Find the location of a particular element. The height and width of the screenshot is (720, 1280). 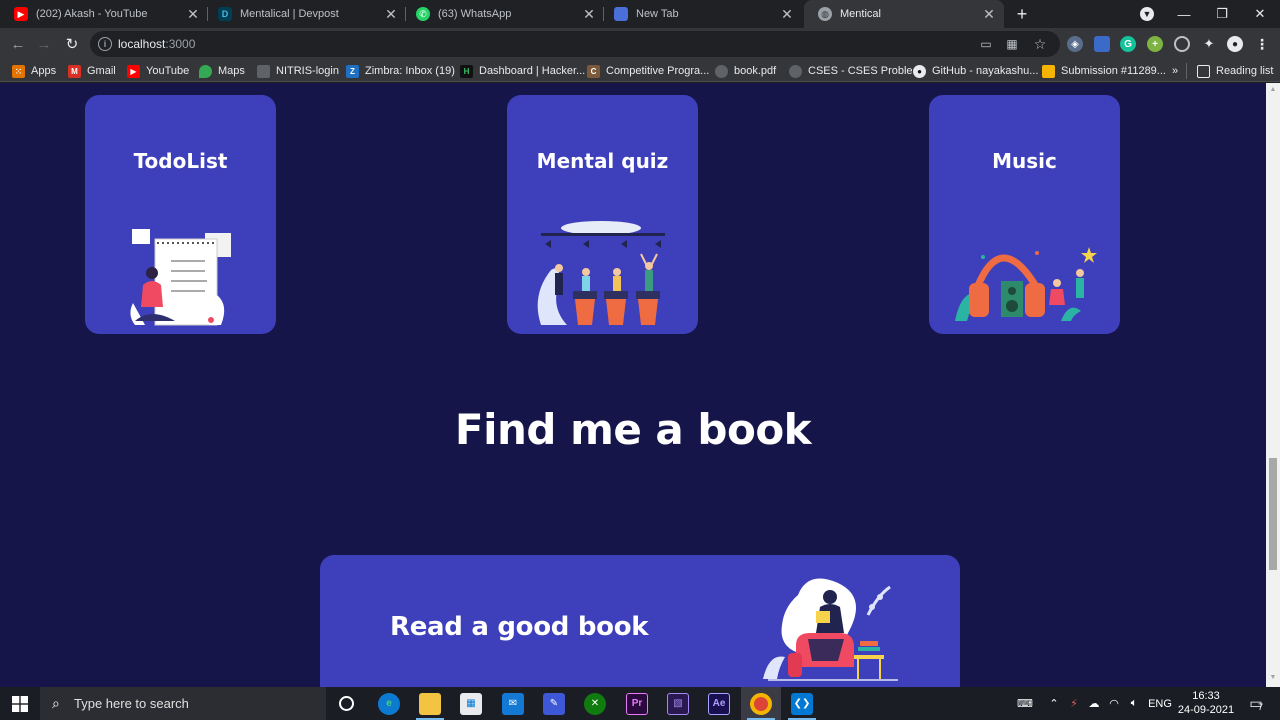

more-bookmarks-button: » is located at coordinates (1175, 71).